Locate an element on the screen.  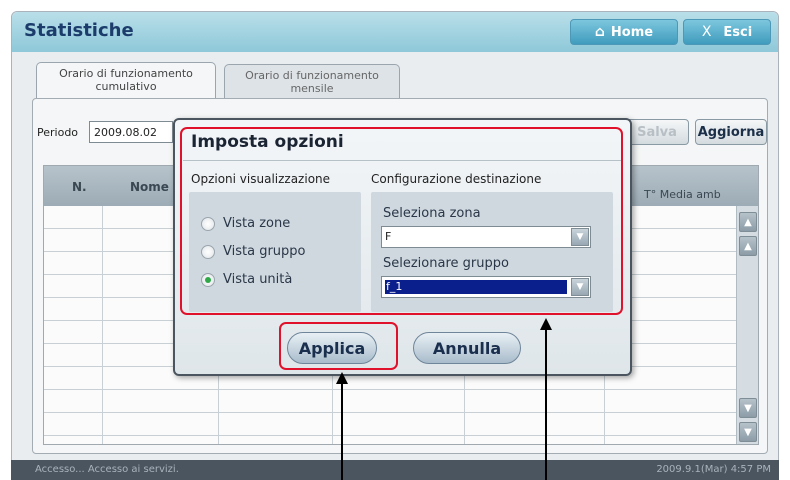
apply-highlight-box is located at coordinates (338, 346).